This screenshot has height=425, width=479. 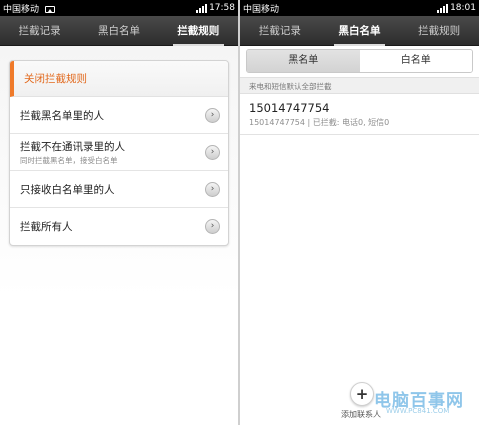 I want to click on rule-label: 只接收白名单里的人, so click(x=67, y=189).